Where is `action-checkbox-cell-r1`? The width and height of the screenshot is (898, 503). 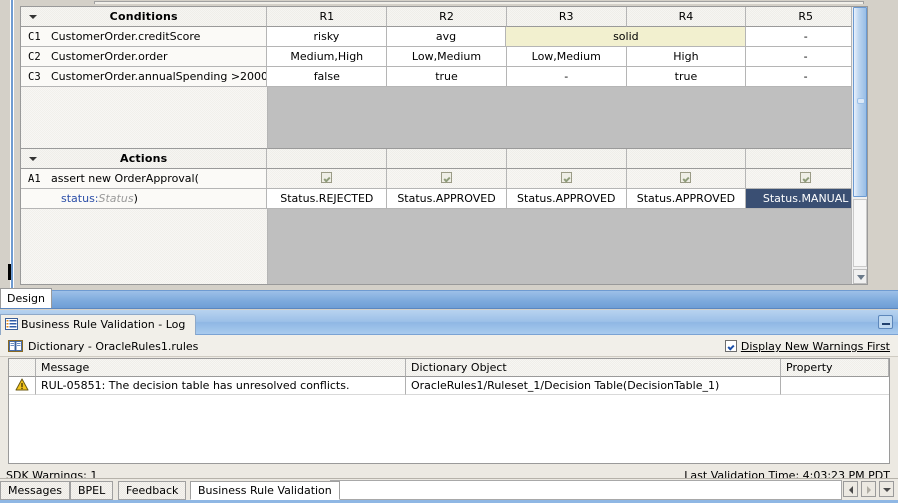
action-checkbox-cell-r1 is located at coordinates (327, 179).